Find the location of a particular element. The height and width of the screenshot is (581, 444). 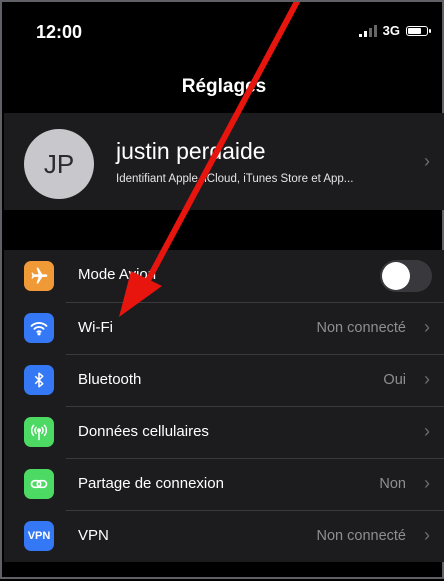

settings-row-value: Oui is located at coordinates (394, 380).